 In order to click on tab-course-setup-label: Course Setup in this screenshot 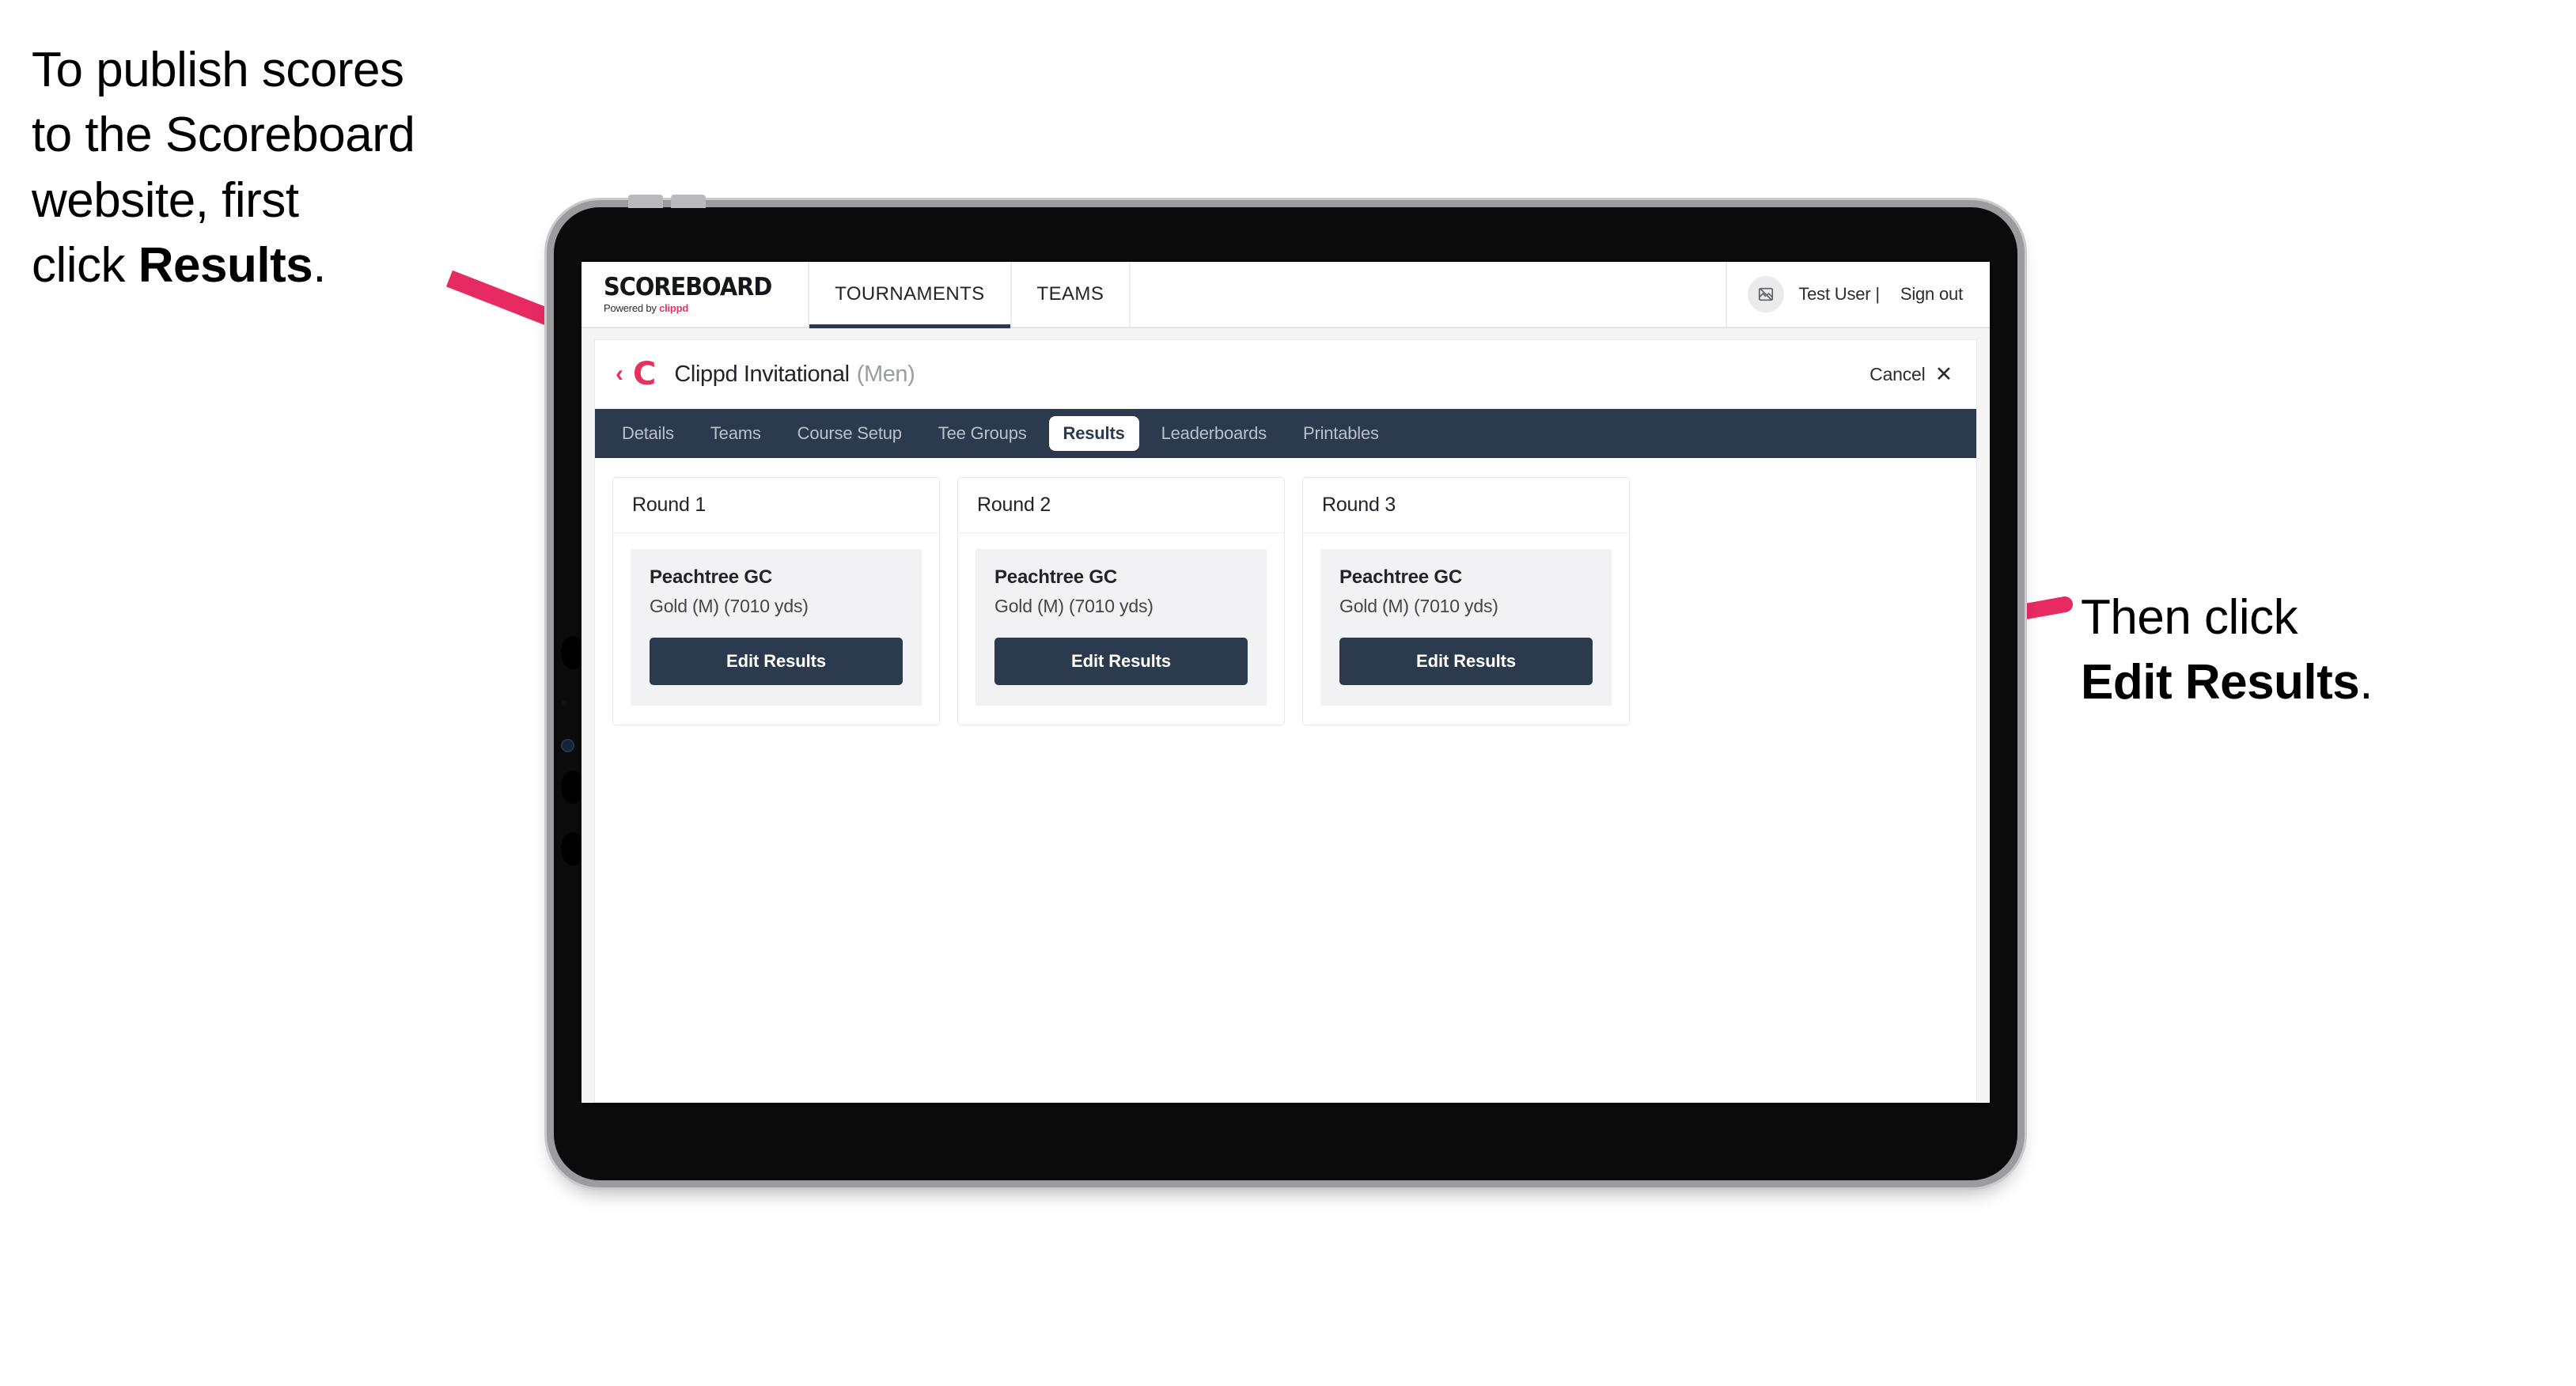, I will do `click(849, 433)`.